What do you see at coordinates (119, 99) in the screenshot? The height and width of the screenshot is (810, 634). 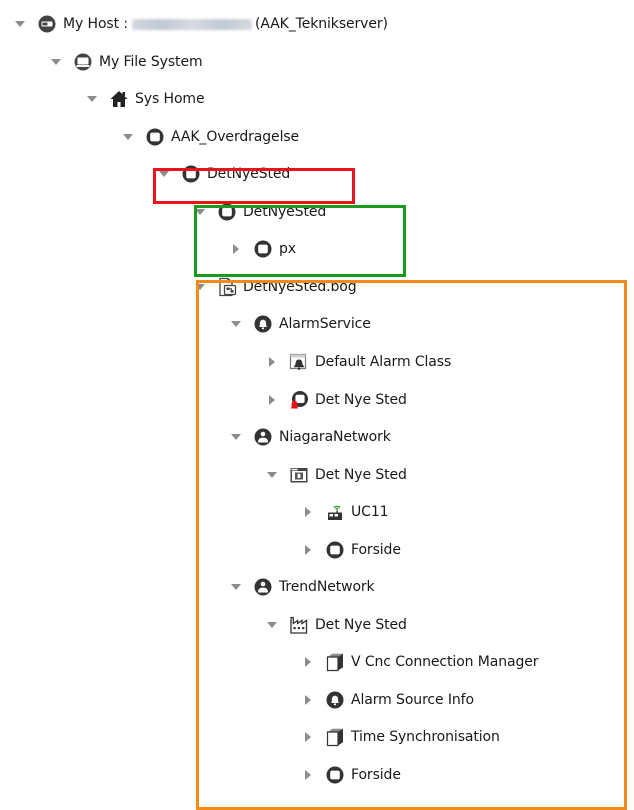 I see `home-icon` at bounding box center [119, 99].